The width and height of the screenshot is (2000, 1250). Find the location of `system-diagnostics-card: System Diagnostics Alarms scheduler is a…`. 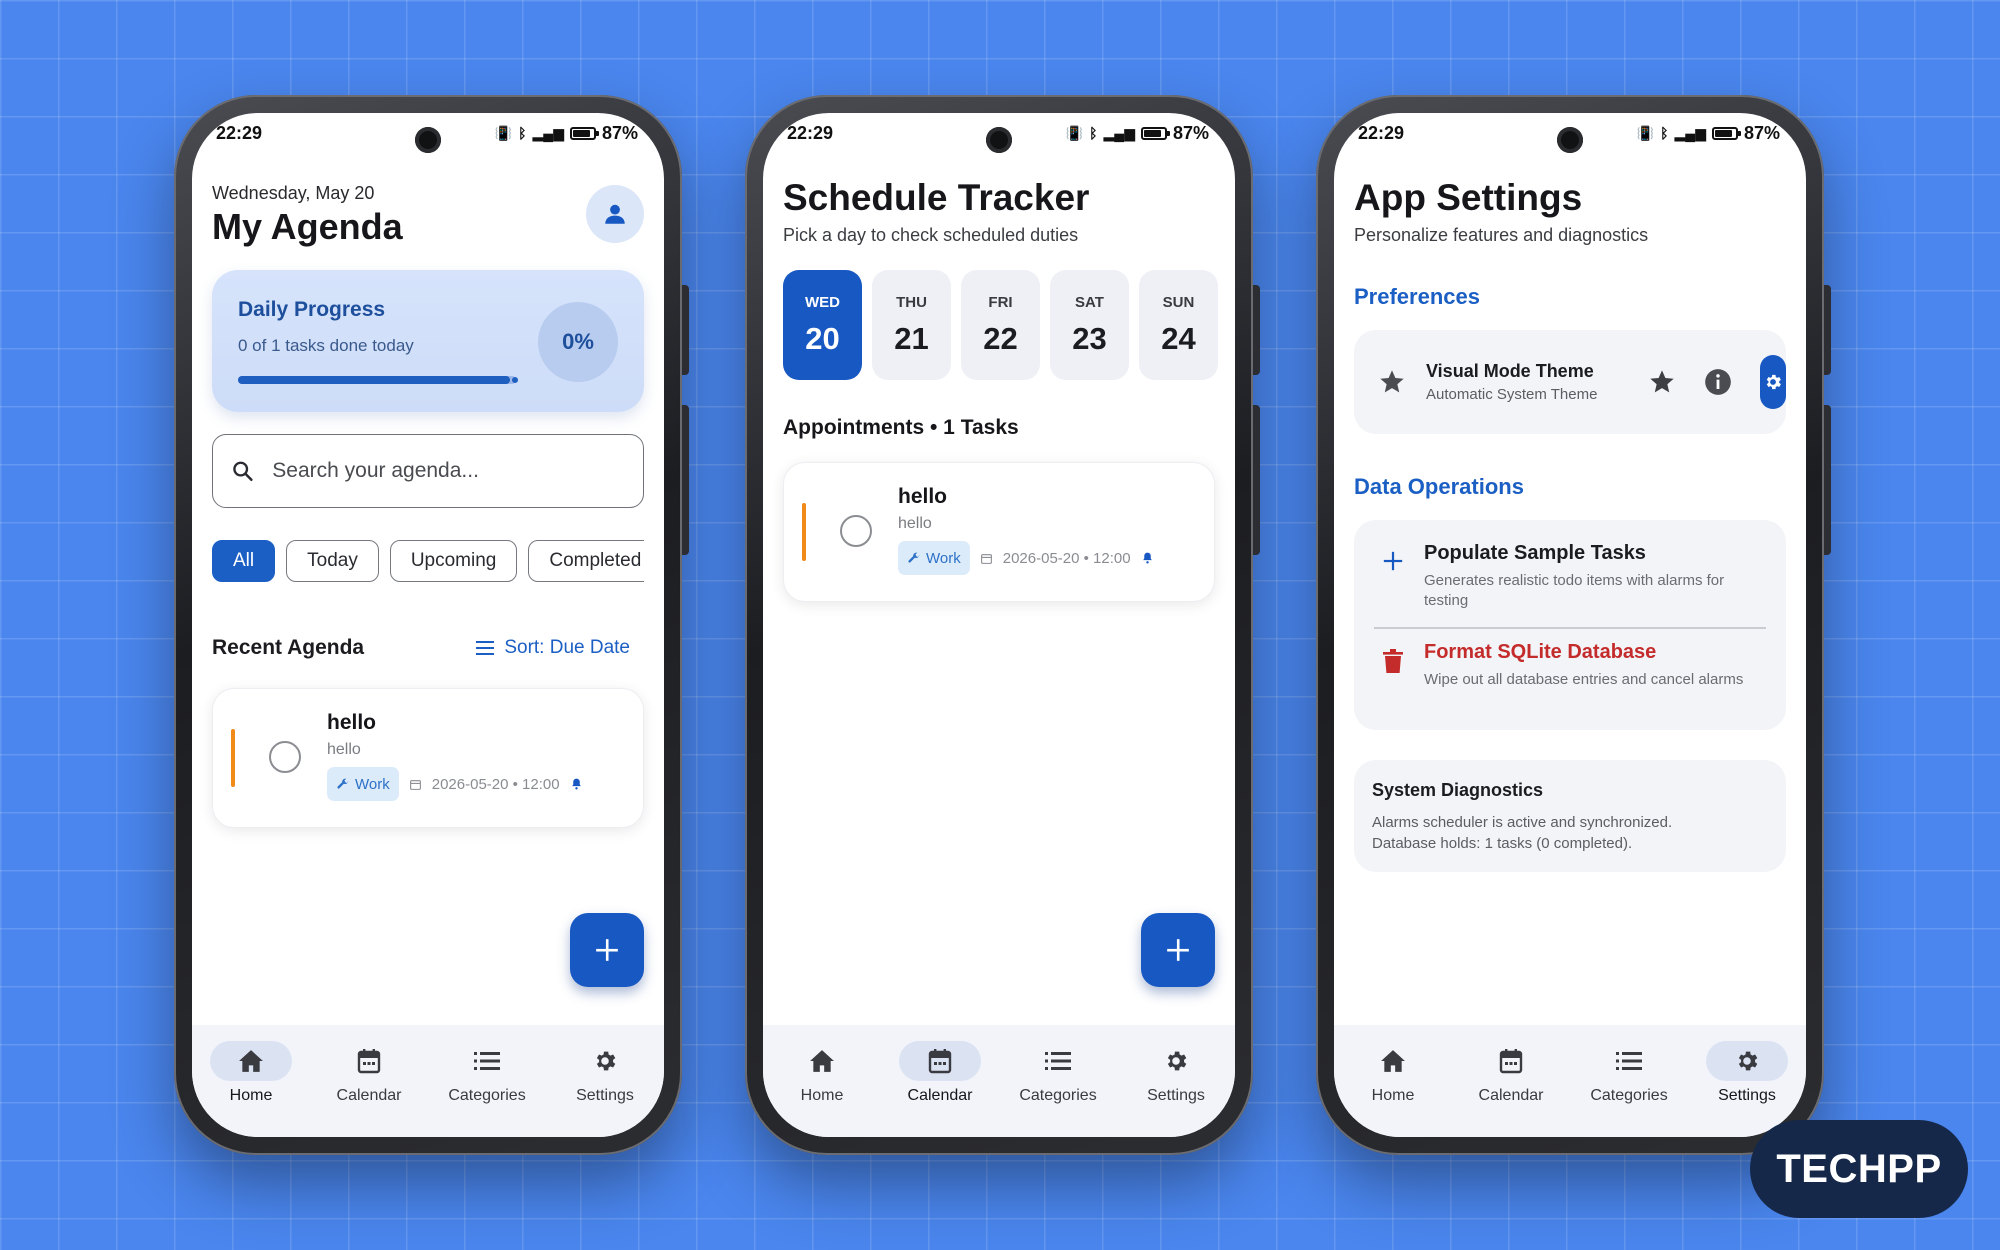

system-diagnostics-card: System Diagnostics Alarms scheduler is a… is located at coordinates (1570, 816).